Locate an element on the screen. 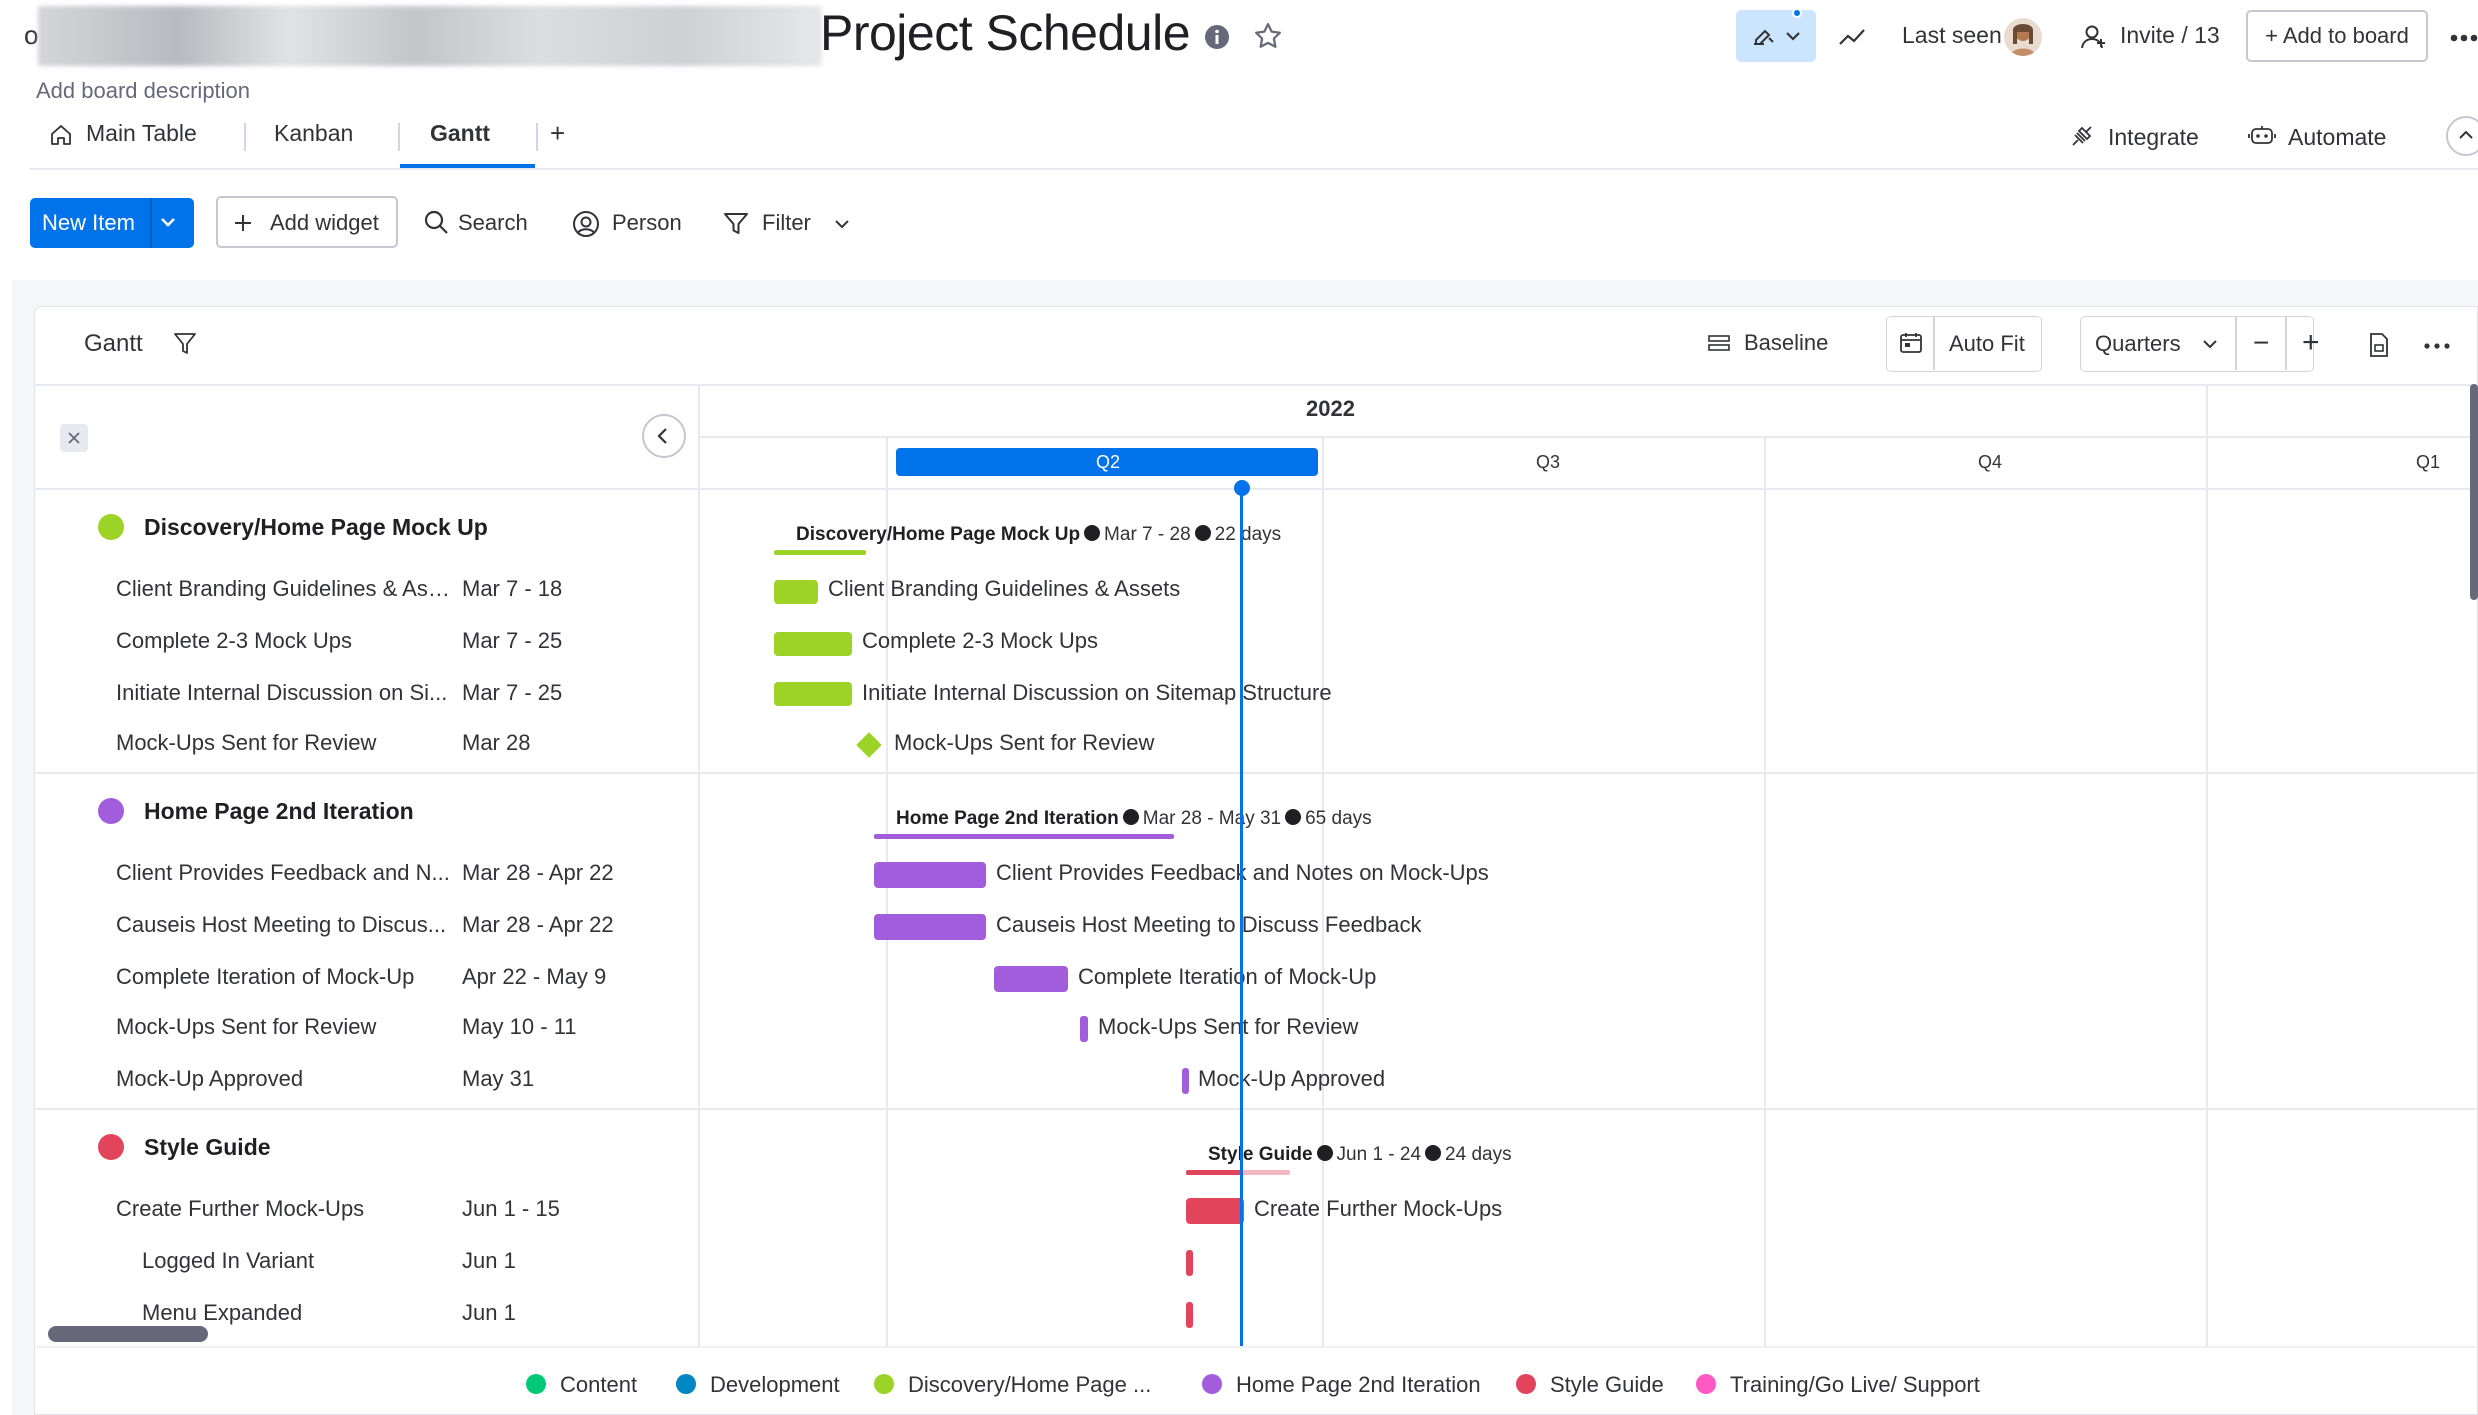  task-dates: May 10 - 11 is located at coordinates (519, 1026).